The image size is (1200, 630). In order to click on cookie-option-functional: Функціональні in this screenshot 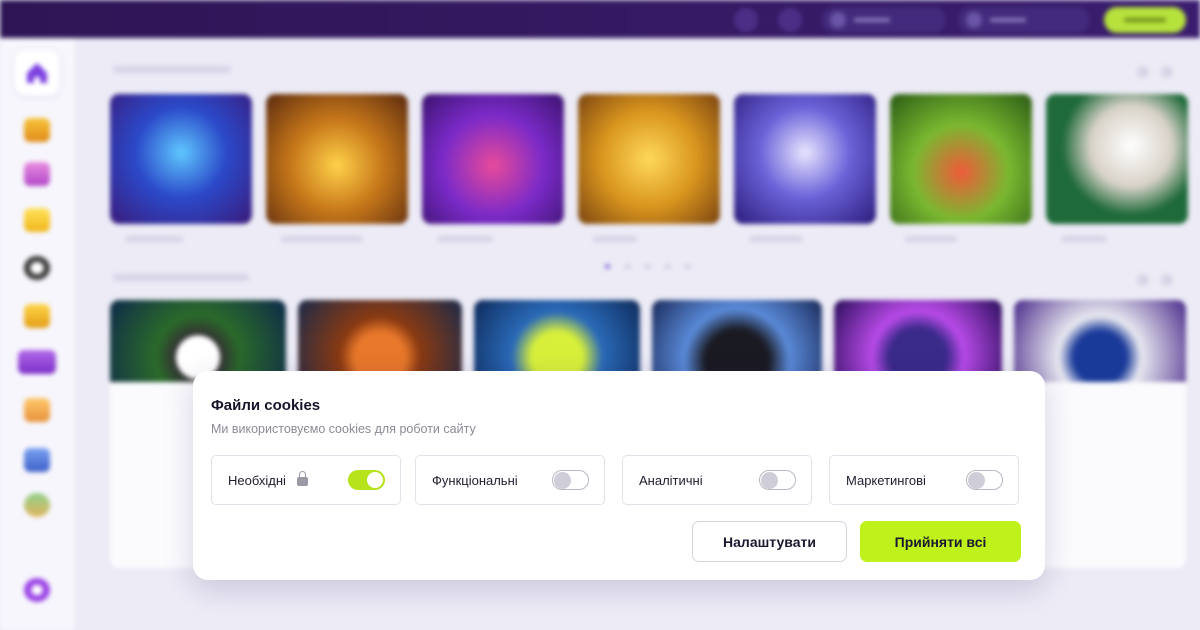, I will do `click(510, 480)`.